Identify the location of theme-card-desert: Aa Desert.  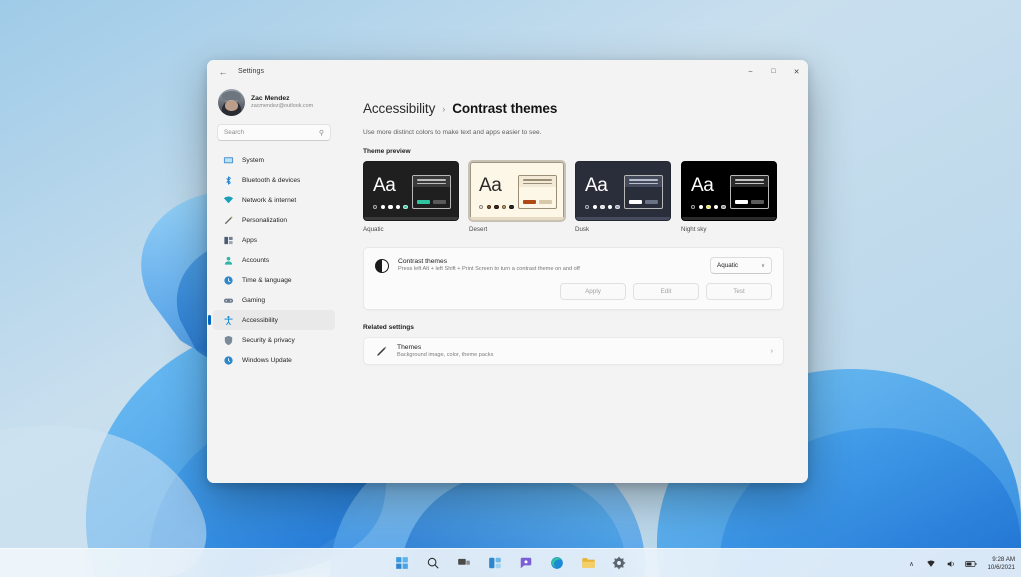
(517, 196).